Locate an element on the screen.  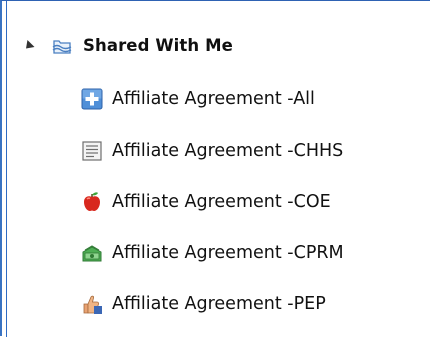
tree-node-label: Affiliate Agreement -COE is located at coordinates (221, 202).